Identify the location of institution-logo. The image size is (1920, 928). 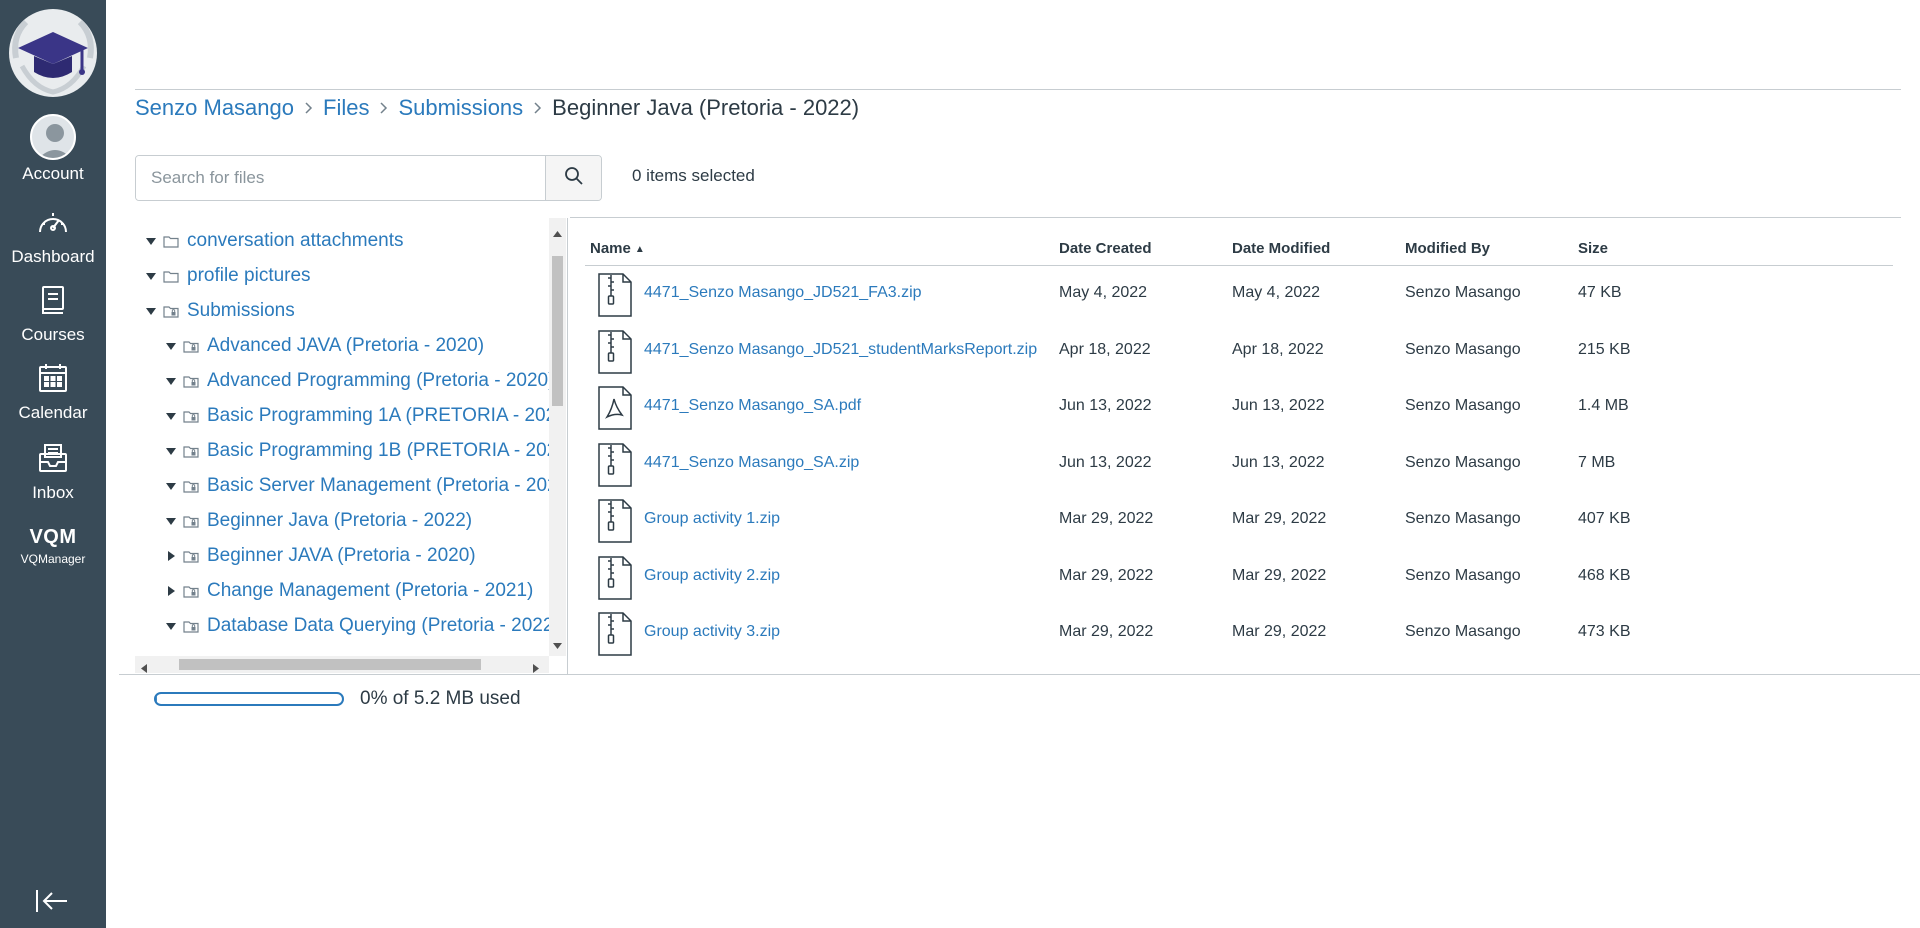
(53, 53).